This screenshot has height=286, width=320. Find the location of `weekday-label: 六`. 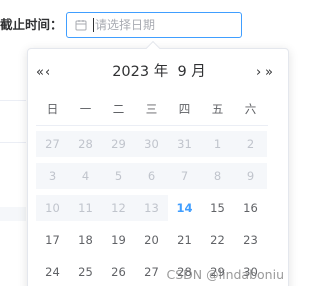

weekday-label: 六 is located at coordinates (250, 109).